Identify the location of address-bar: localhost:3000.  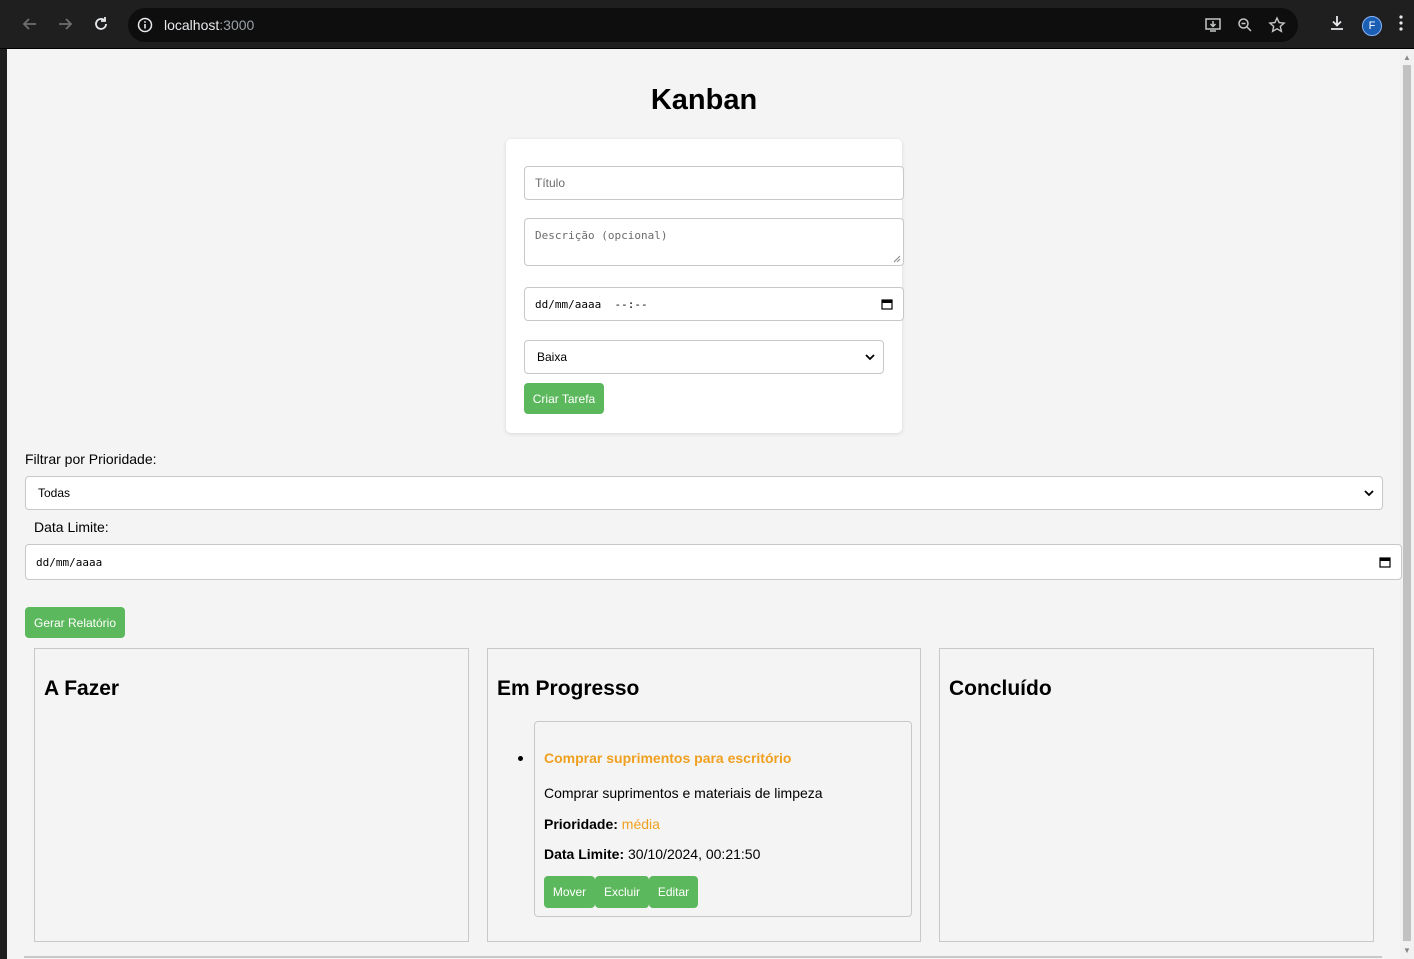
(713, 25).